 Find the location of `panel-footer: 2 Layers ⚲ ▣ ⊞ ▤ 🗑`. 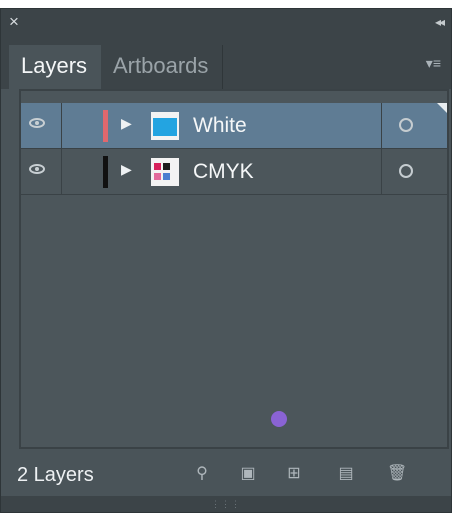

panel-footer: 2 Layers ⚲ ▣ ⊞ ▤ 🗑 is located at coordinates (226, 474).